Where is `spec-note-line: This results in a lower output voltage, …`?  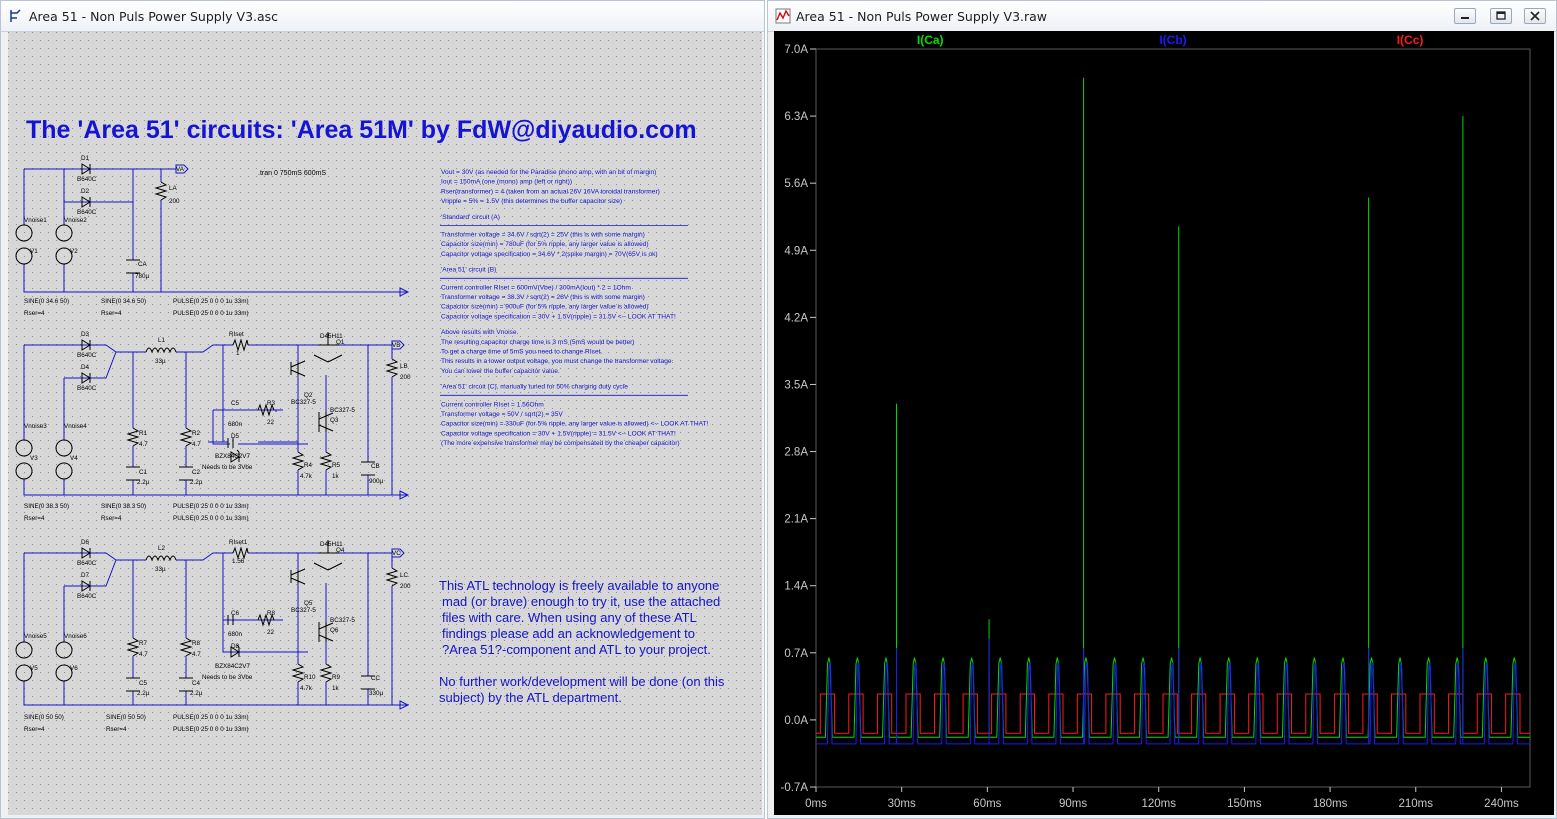
spec-note-line: This results in a lower output voltage, … is located at coordinates (557, 361).